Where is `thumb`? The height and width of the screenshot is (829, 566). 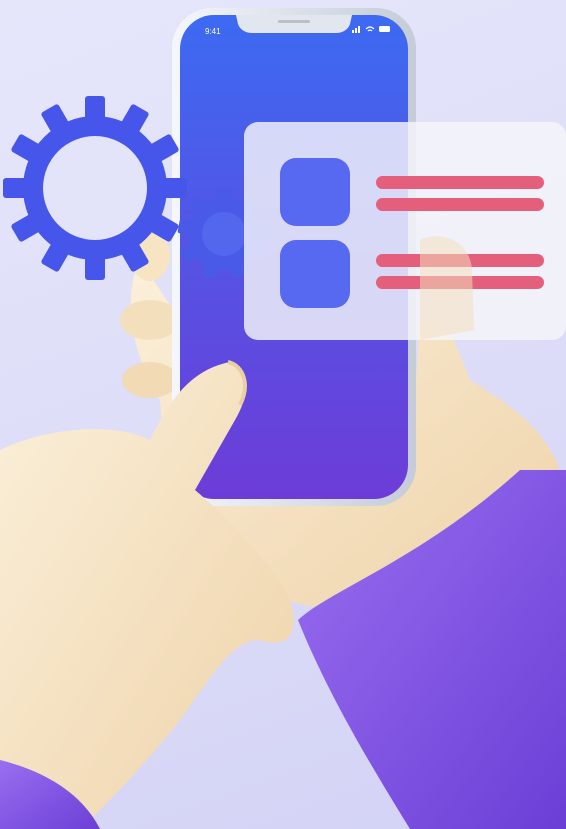
thumb is located at coordinates (447, 288).